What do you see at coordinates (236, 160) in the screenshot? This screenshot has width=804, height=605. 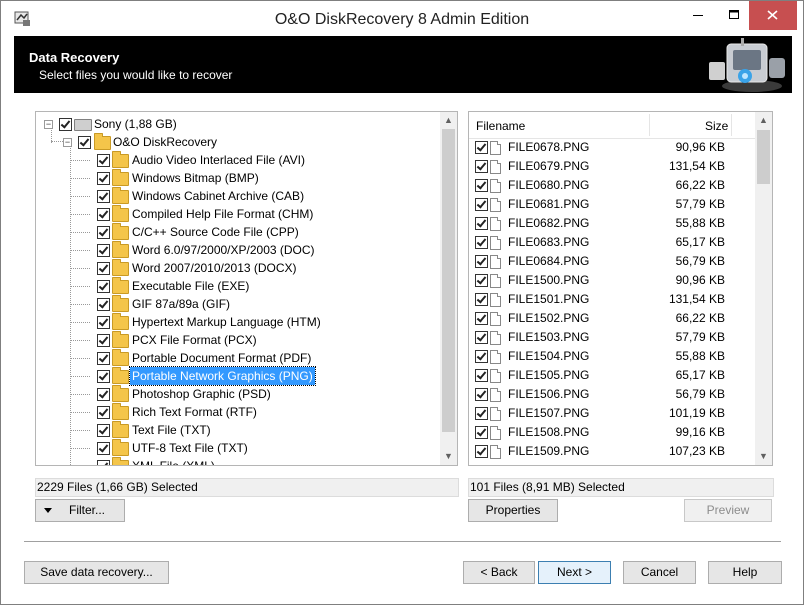 I see `tree-item: Audio Video Interlaced File (AVI)` at bounding box center [236, 160].